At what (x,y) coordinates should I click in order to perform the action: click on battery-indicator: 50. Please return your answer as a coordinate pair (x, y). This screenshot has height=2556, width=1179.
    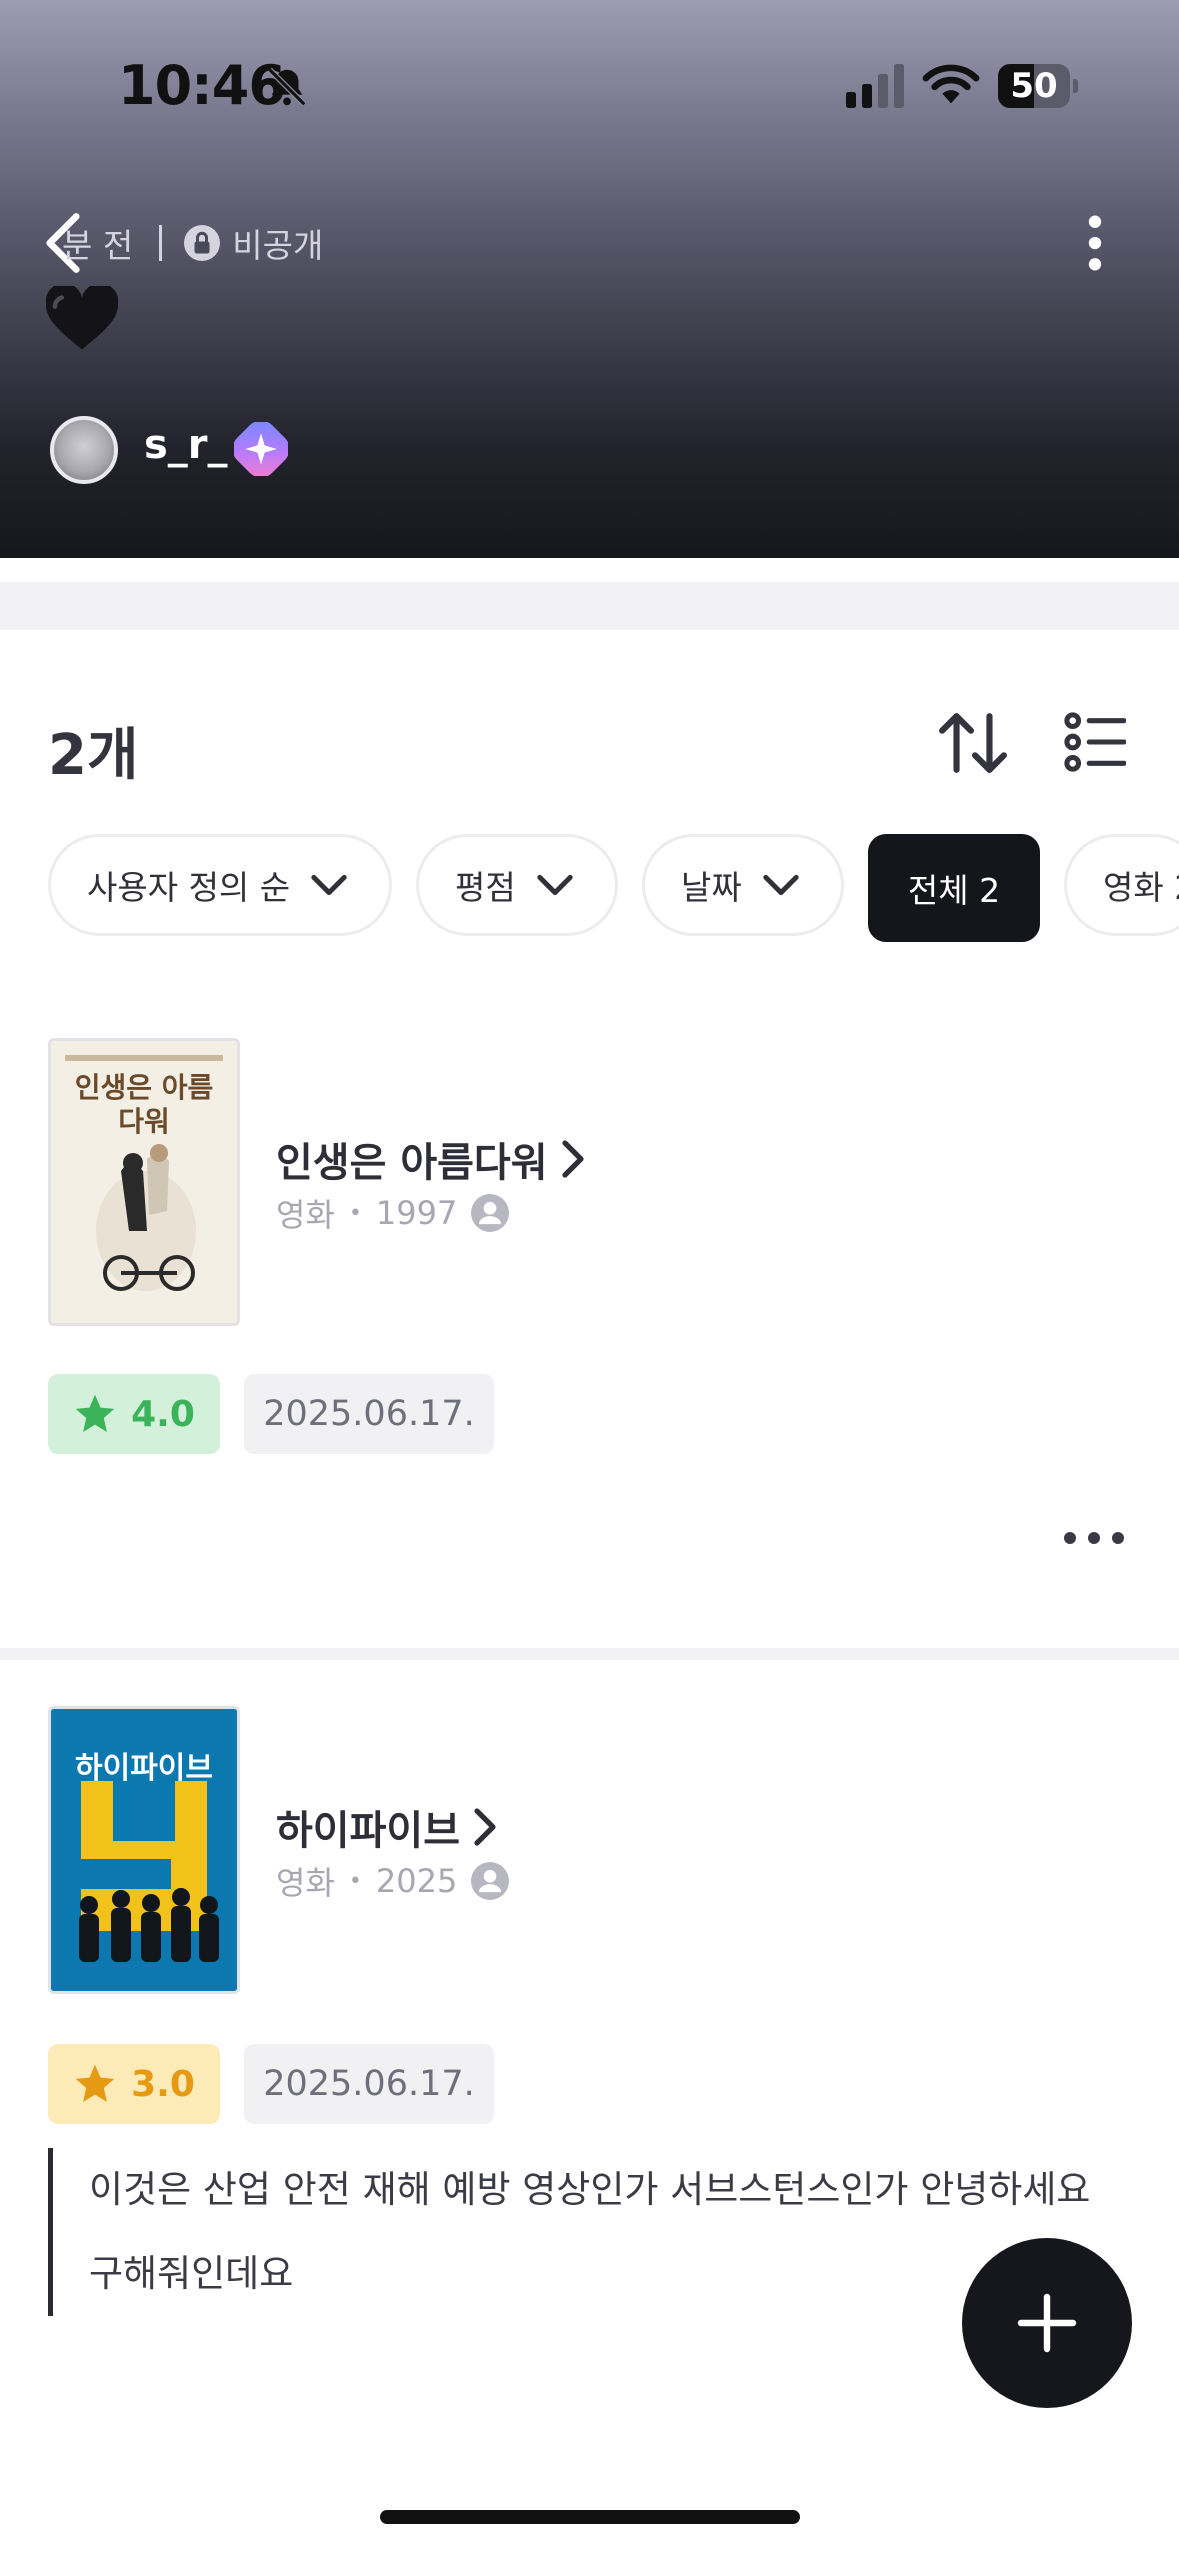
    Looking at the image, I should click on (1038, 86).